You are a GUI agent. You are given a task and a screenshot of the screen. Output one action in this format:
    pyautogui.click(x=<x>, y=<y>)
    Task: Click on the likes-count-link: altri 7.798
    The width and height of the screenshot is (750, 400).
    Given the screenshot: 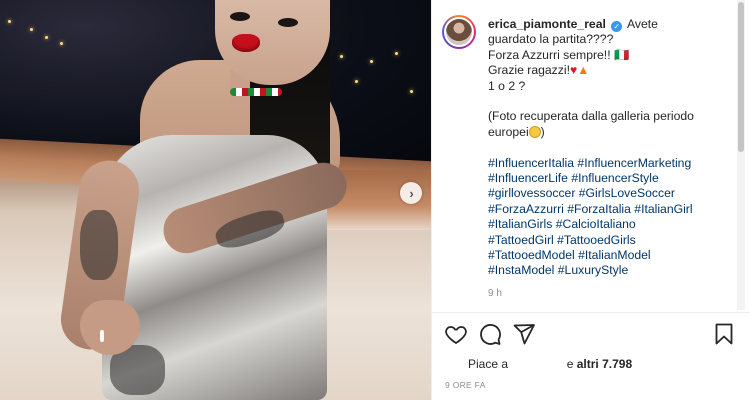 What is the action you would take?
    pyautogui.click(x=604, y=364)
    